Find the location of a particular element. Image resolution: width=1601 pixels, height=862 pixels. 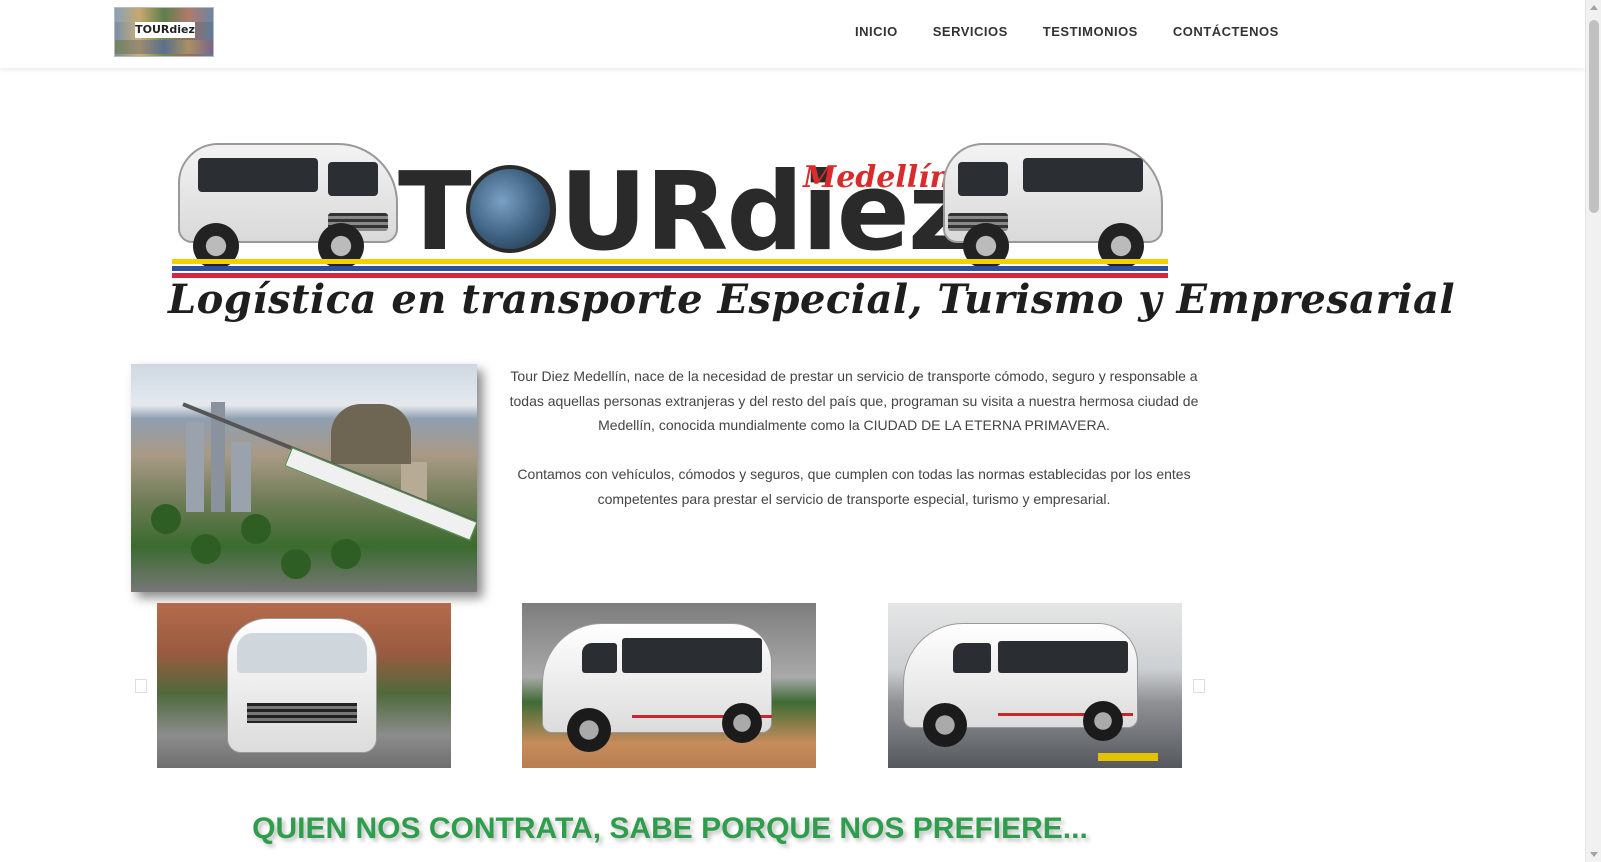

gallery-photo-van-front is located at coordinates (304, 685).